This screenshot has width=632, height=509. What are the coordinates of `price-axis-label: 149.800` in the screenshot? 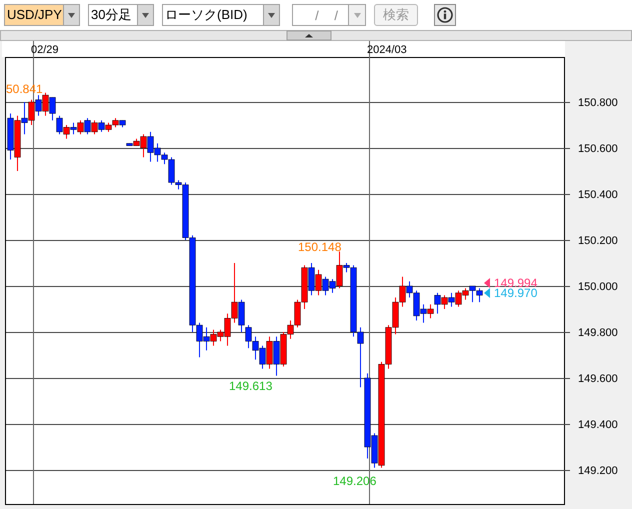 It's located at (598, 333).